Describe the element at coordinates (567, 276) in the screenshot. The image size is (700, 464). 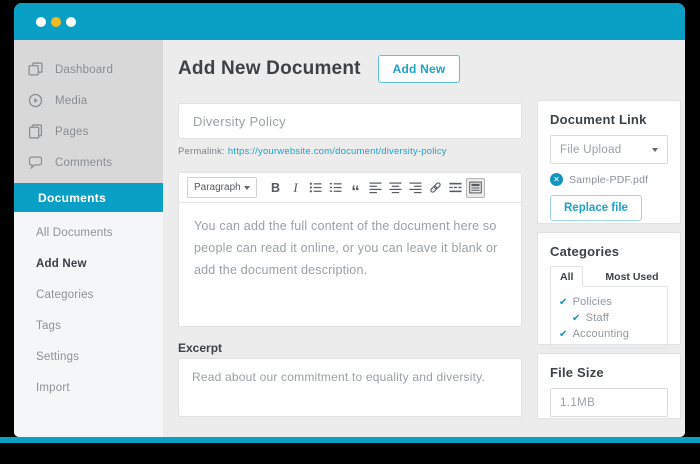
I see `tab-all: All` at that location.